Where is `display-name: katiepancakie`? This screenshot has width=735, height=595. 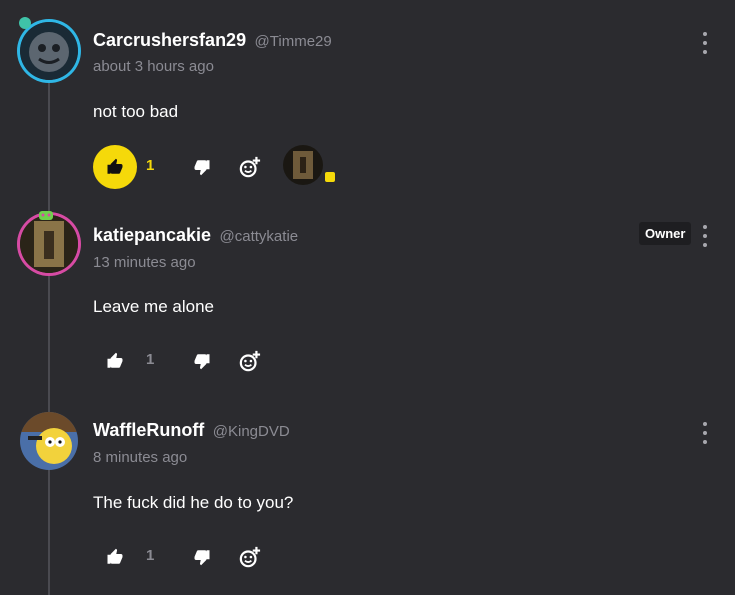 display-name: katiepancakie is located at coordinates (152, 235).